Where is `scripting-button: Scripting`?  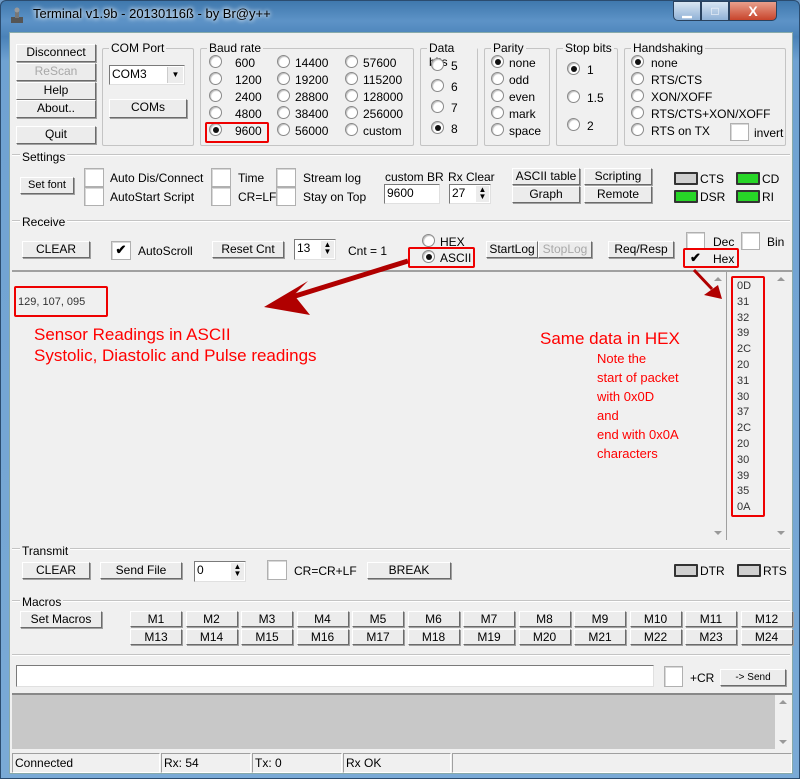 scripting-button: Scripting is located at coordinates (618, 176).